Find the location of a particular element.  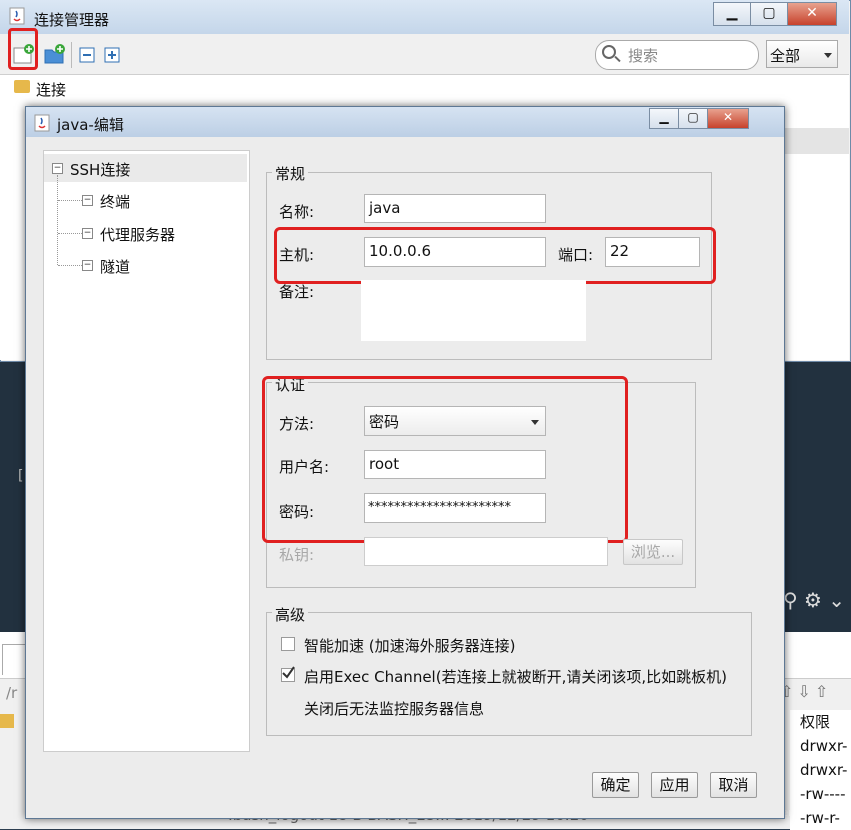

highlight-new-connection is located at coordinates (23, 49).